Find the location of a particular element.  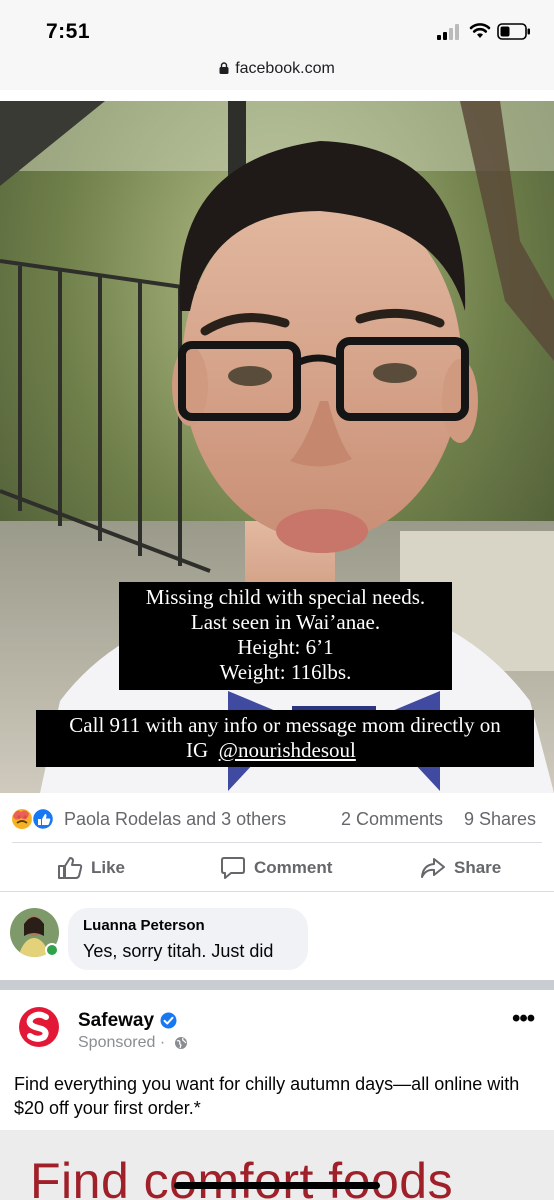

share-arrow-icon is located at coordinates (433, 868).